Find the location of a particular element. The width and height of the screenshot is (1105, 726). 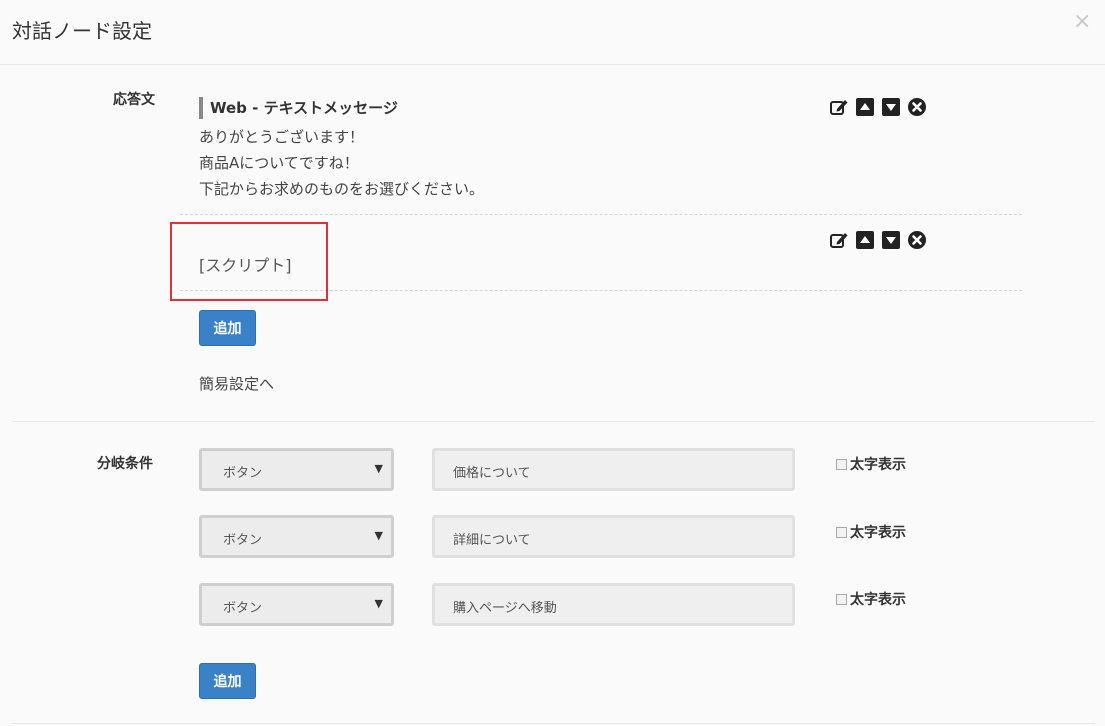

message-line: 商品Aについてですね！ is located at coordinates (279, 163).